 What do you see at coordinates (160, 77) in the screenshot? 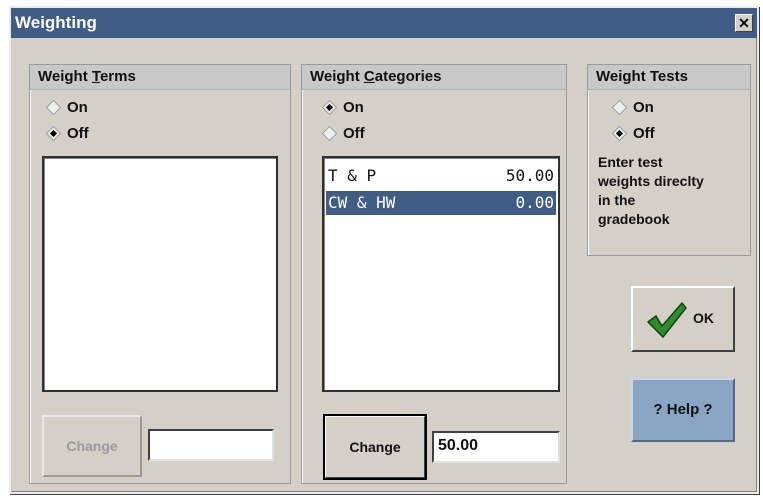
I see `weight-terms-header: Weight Terms` at bounding box center [160, 77].